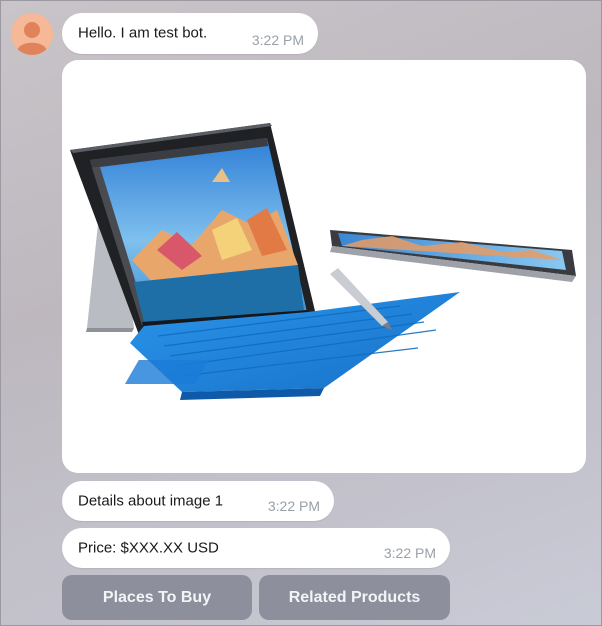 The image size is (602, 626). What do you see at coordinates (256, 548) in the screenshot?
I see `message-bubble: Price: $XXX.XX USD 3:22 PM` at bounding box center [256, 548].